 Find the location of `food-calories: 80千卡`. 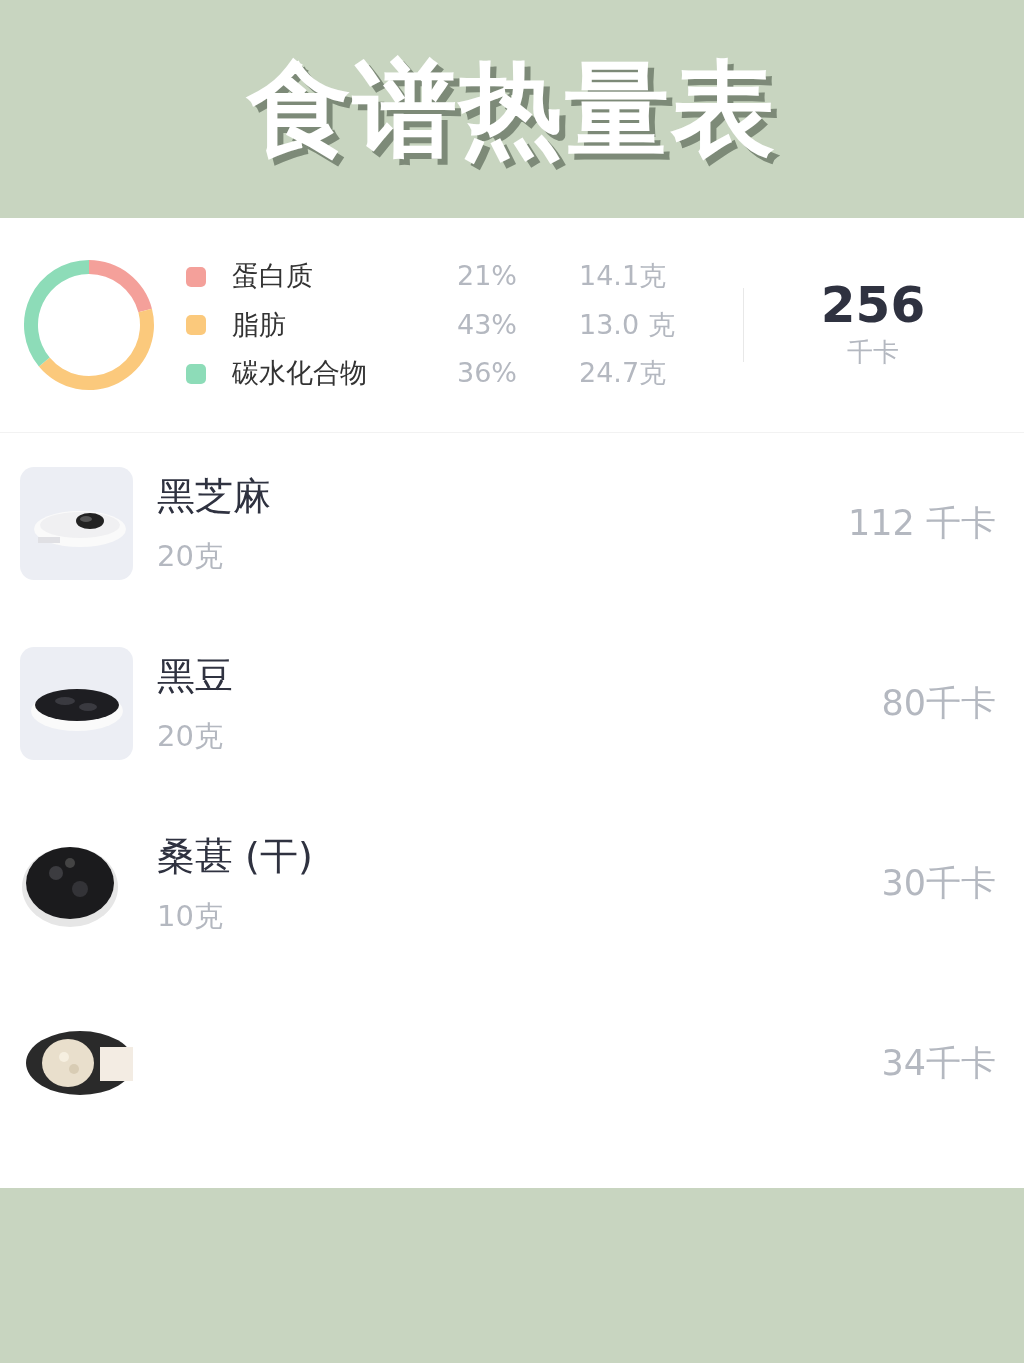

food-calories: 80千卡 is located at coordinates (938, 703).